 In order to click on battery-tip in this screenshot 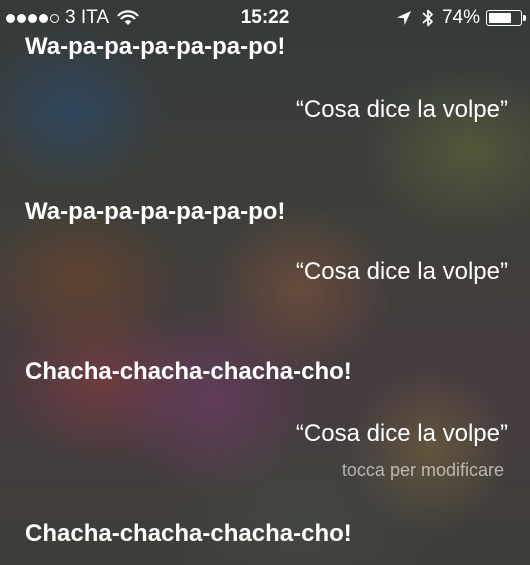, I will do `click(524, 18)`.